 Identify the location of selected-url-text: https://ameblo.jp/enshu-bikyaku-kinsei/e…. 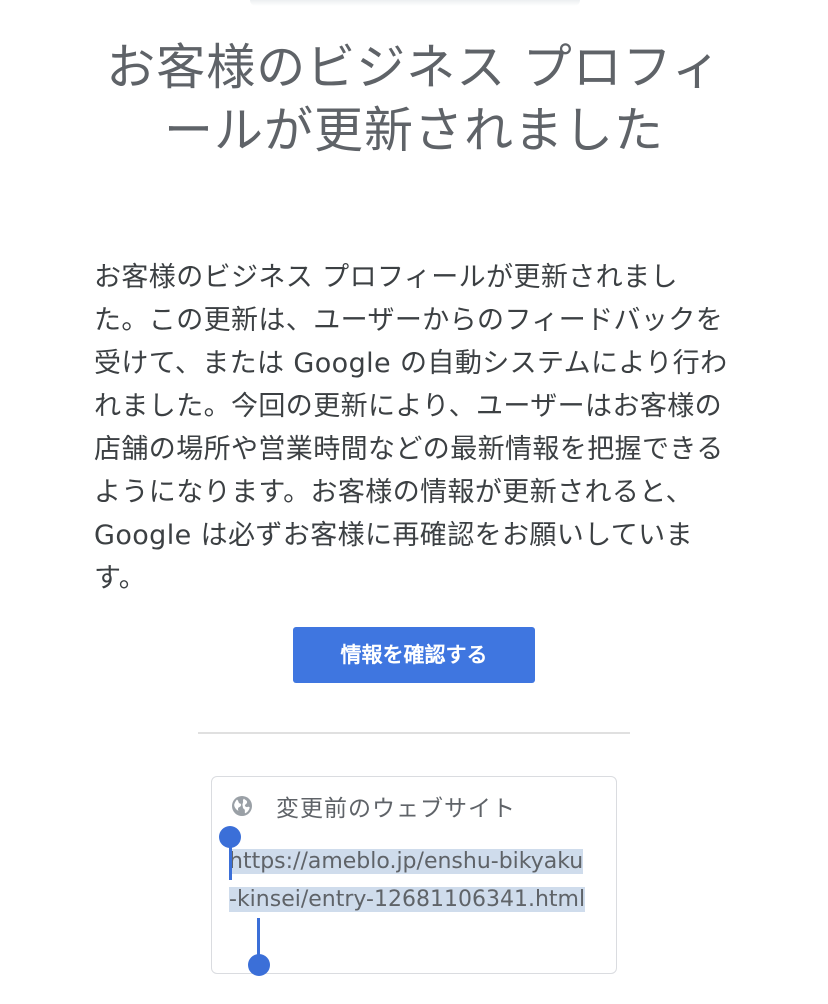
(407, 880).